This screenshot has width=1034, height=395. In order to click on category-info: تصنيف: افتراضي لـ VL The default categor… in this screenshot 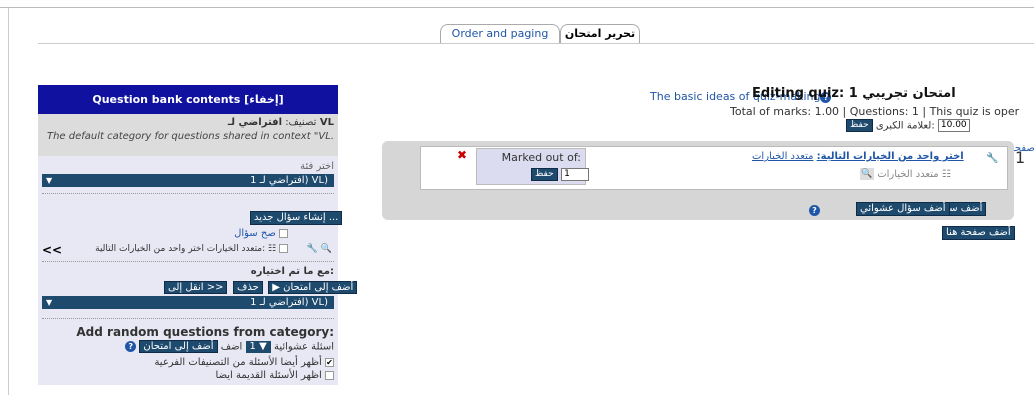, I will do `click(188, 135)`.